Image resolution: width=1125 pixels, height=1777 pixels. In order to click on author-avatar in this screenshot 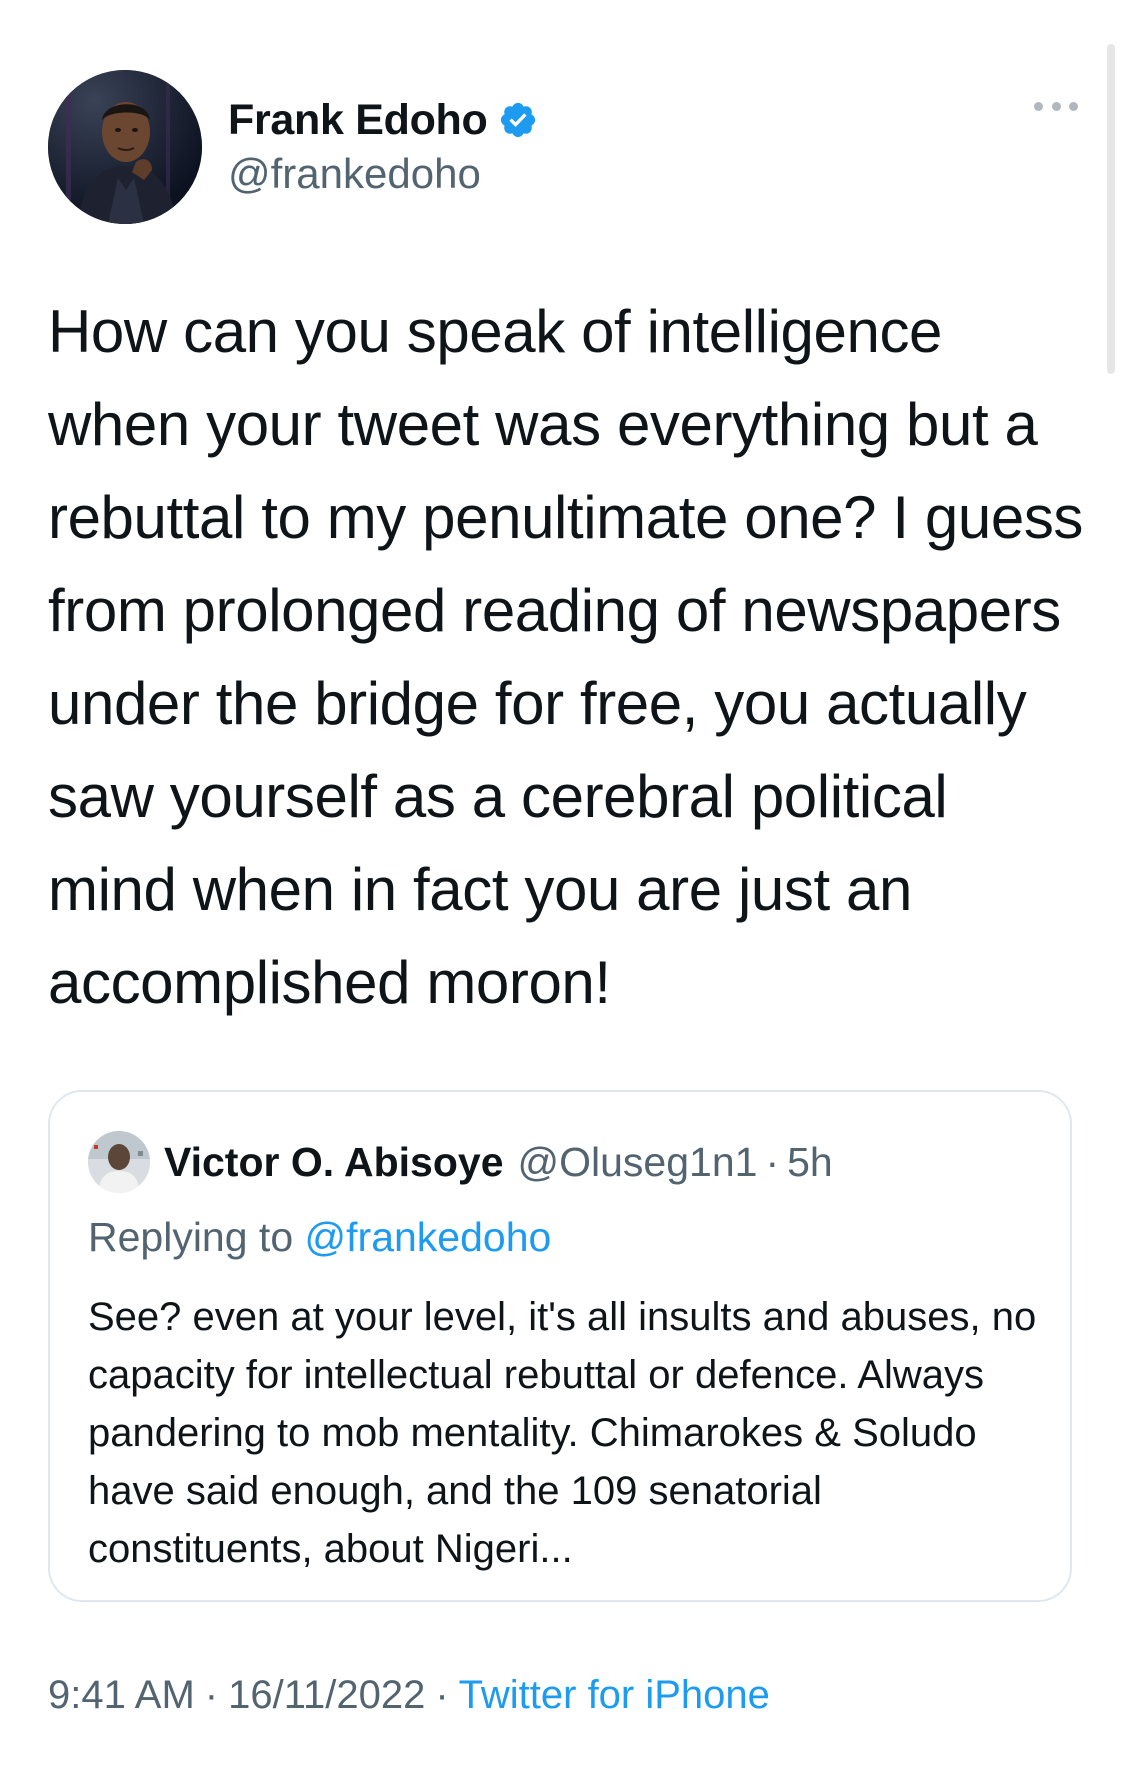, I will do `click(125, 147)`.